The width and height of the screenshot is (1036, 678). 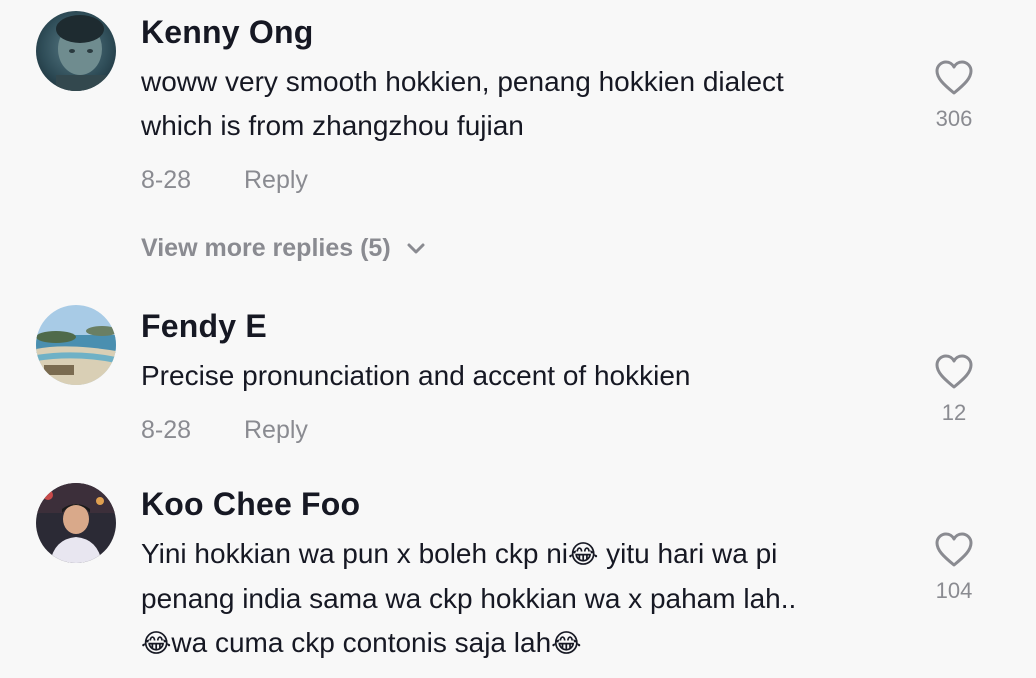 What do you see at coordinates (266, 248) in the screenshot?
I see `view-more-replies-label: View more replies (5)` at bounding box center [266, 248].